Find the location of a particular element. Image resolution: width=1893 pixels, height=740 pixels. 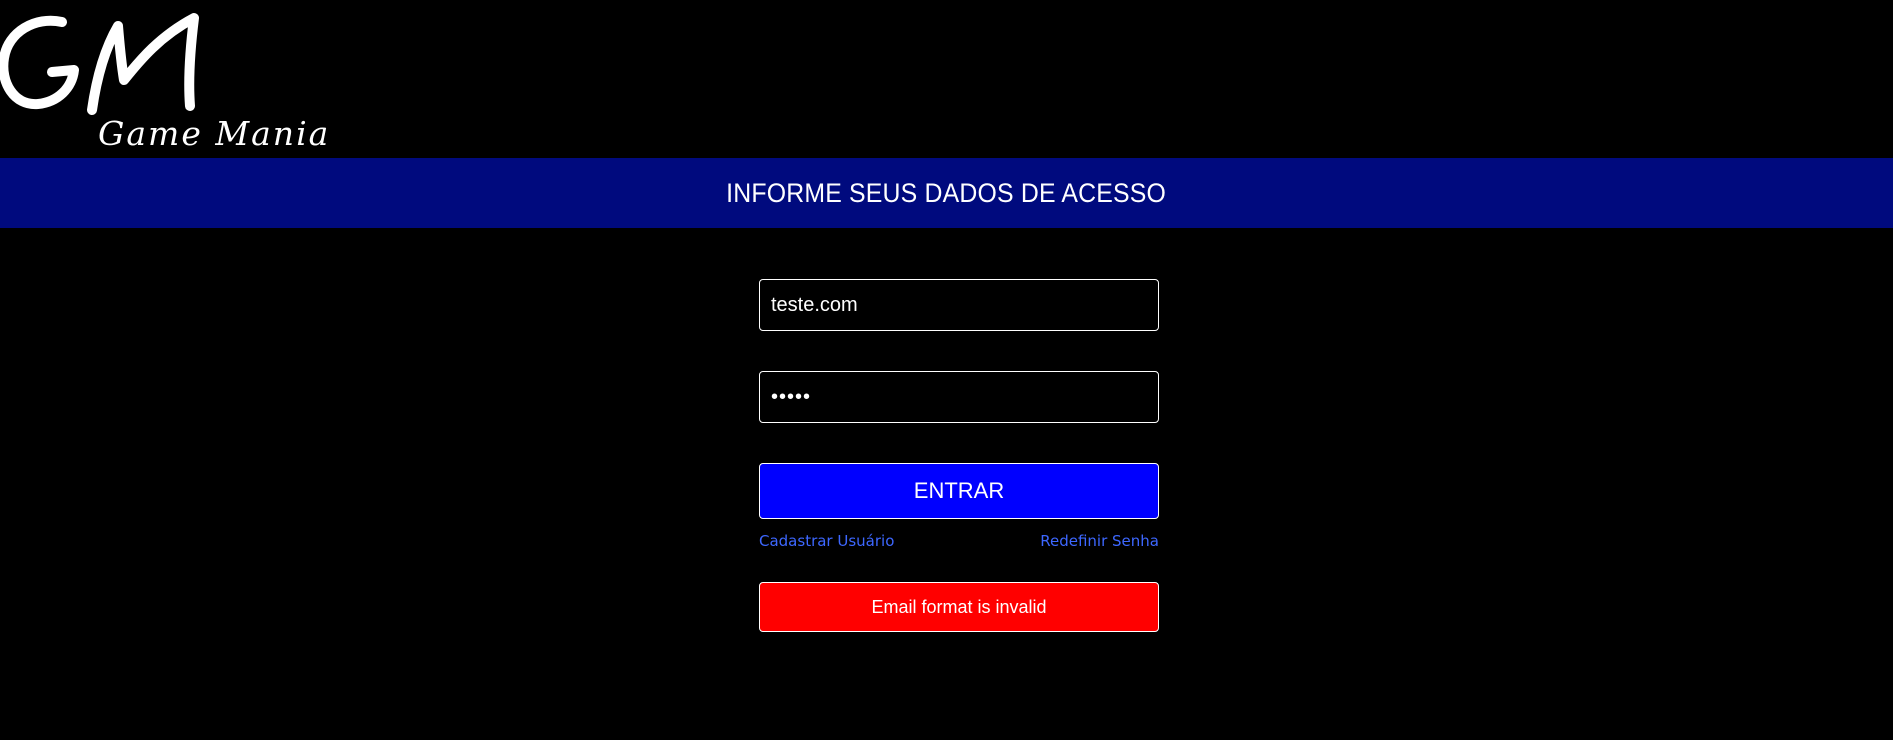

error-alert: Email format is invalid is located at coordinates (959, 607).